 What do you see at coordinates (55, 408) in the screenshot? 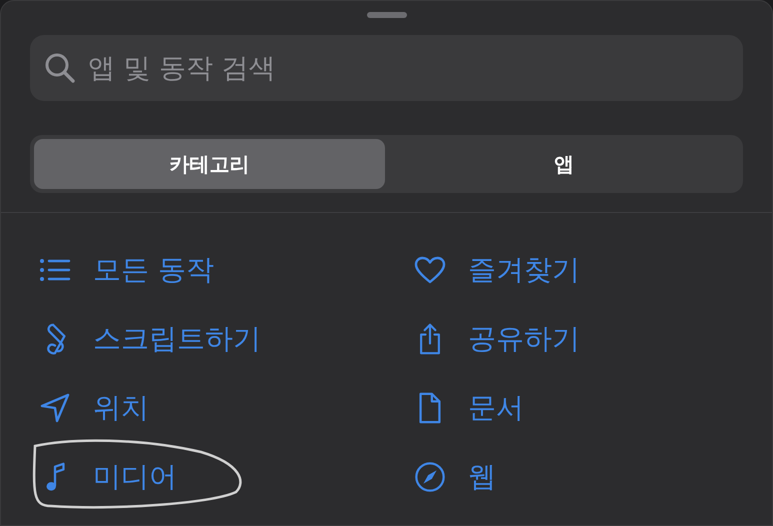
I see `location-arrow-icon` at bounding box center [55, 408].